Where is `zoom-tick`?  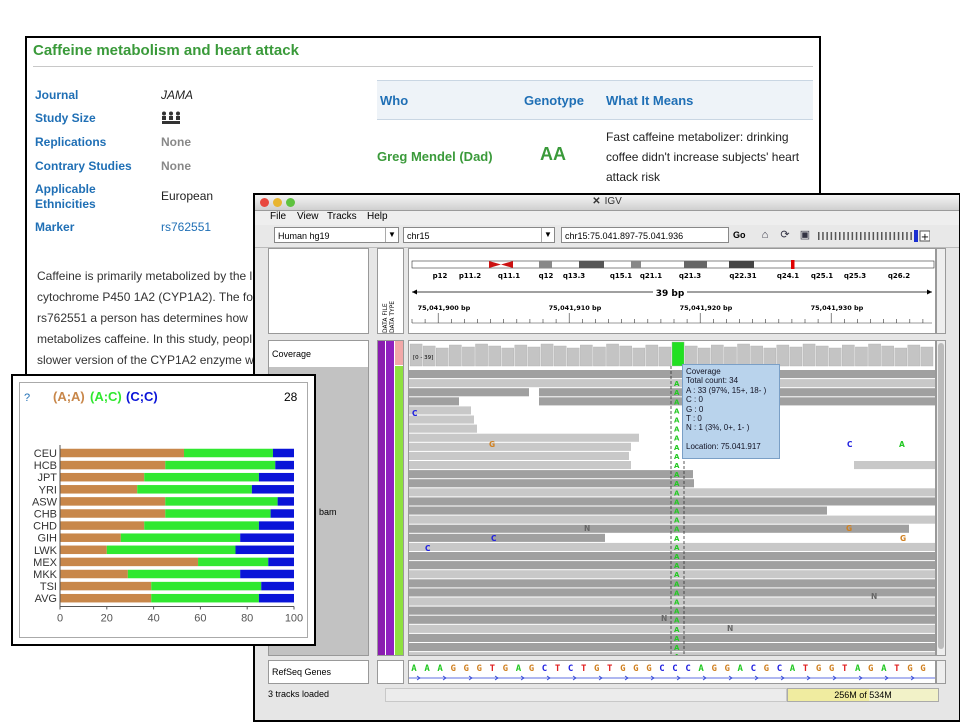 zoom-tick is located at coordinates (898, 236).